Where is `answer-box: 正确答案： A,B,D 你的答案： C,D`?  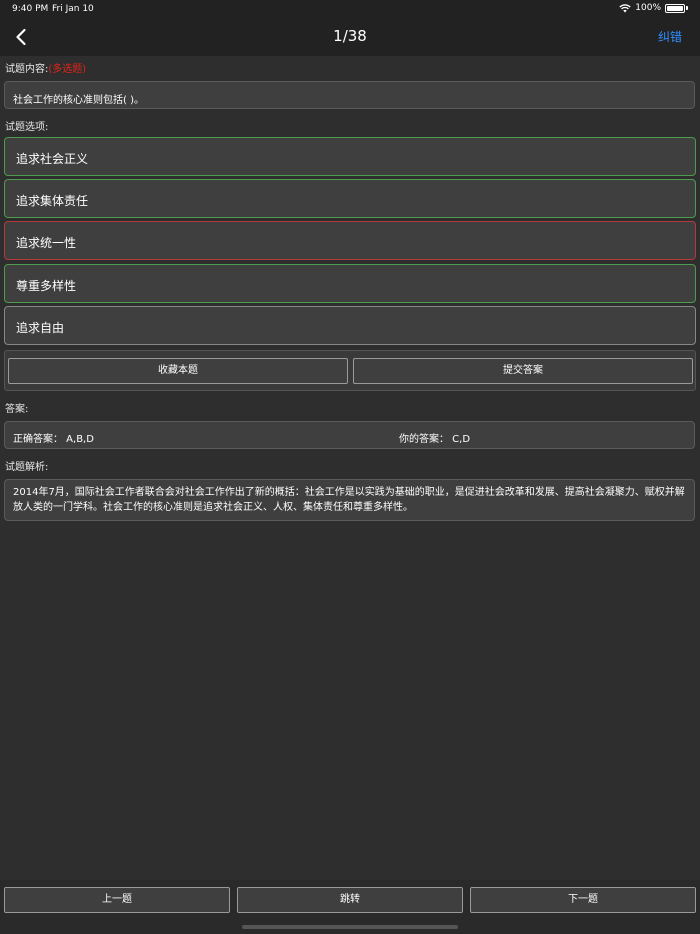 answer-box: 正确答案： A,B,D 你的答案： C,D is located at coordinates (349, 435).